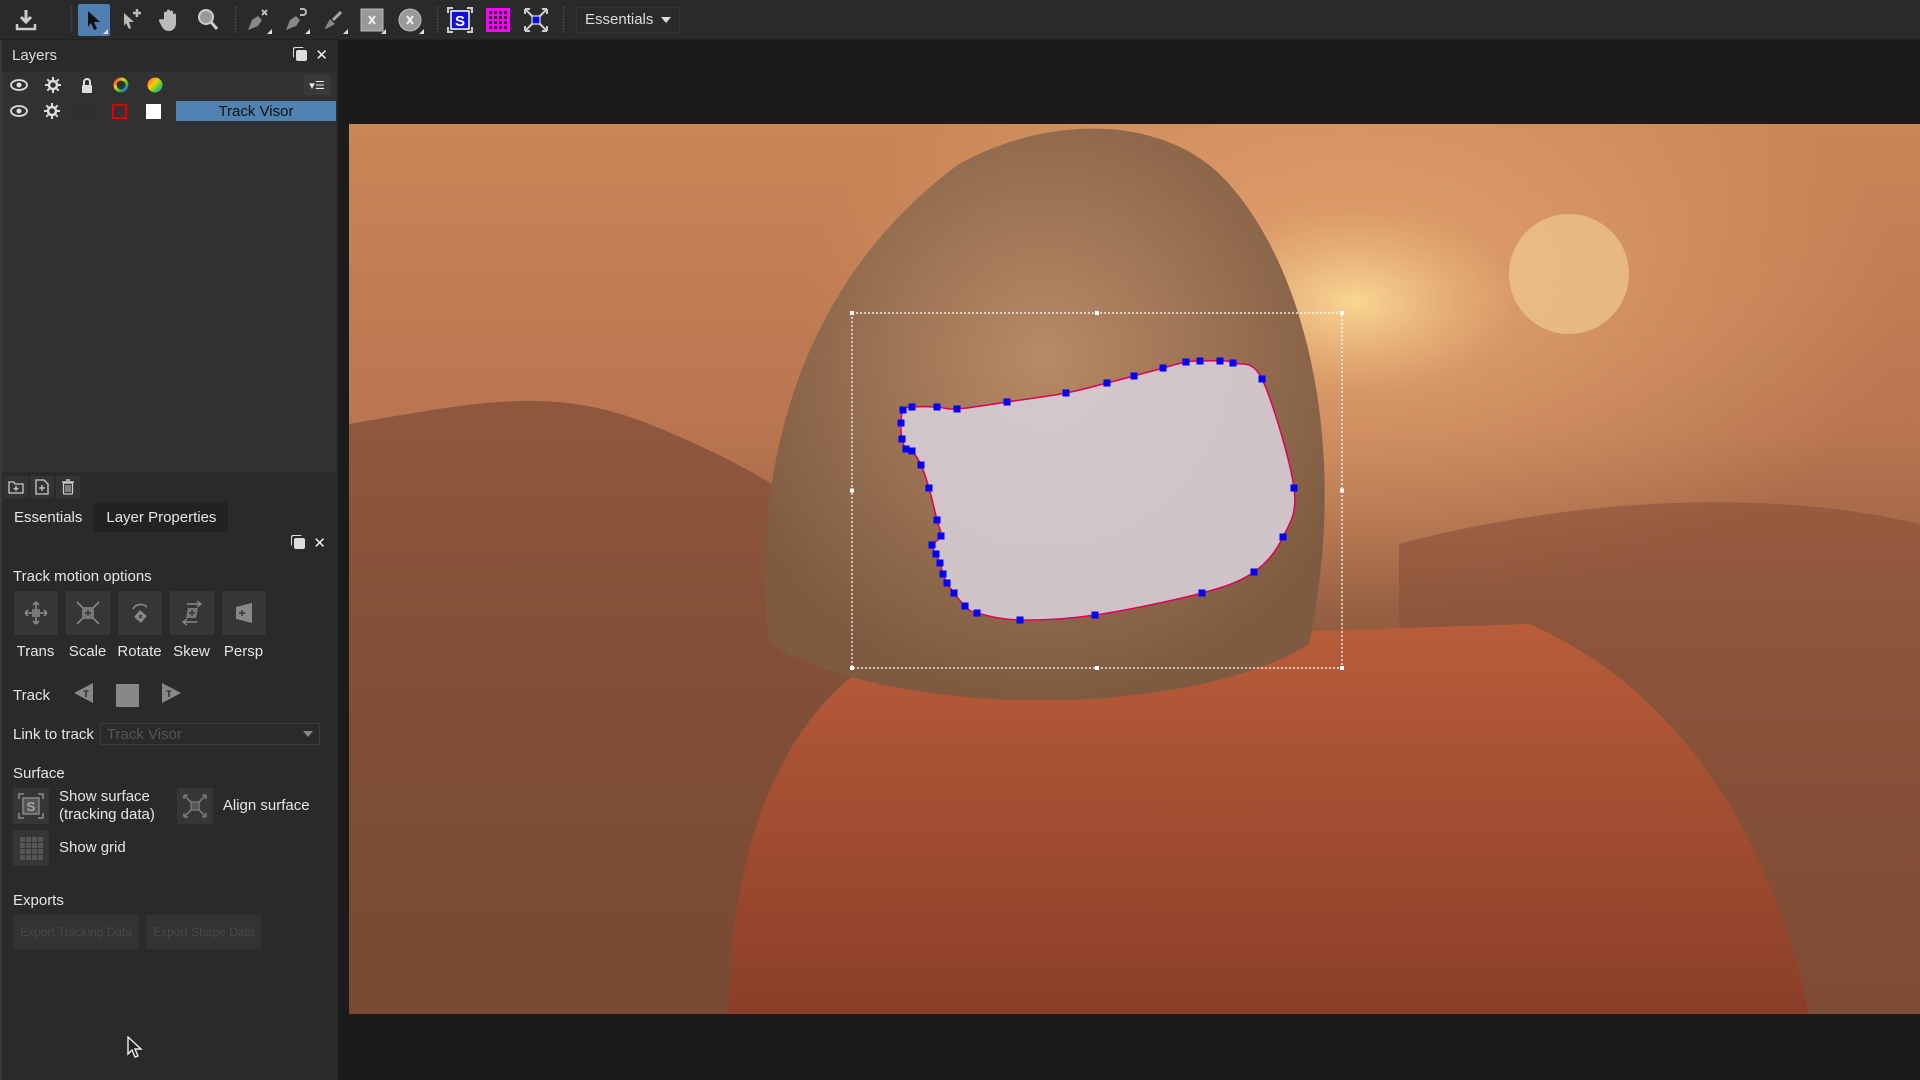  I want to click on rectangle-x-tool-button, so click(372, 20).